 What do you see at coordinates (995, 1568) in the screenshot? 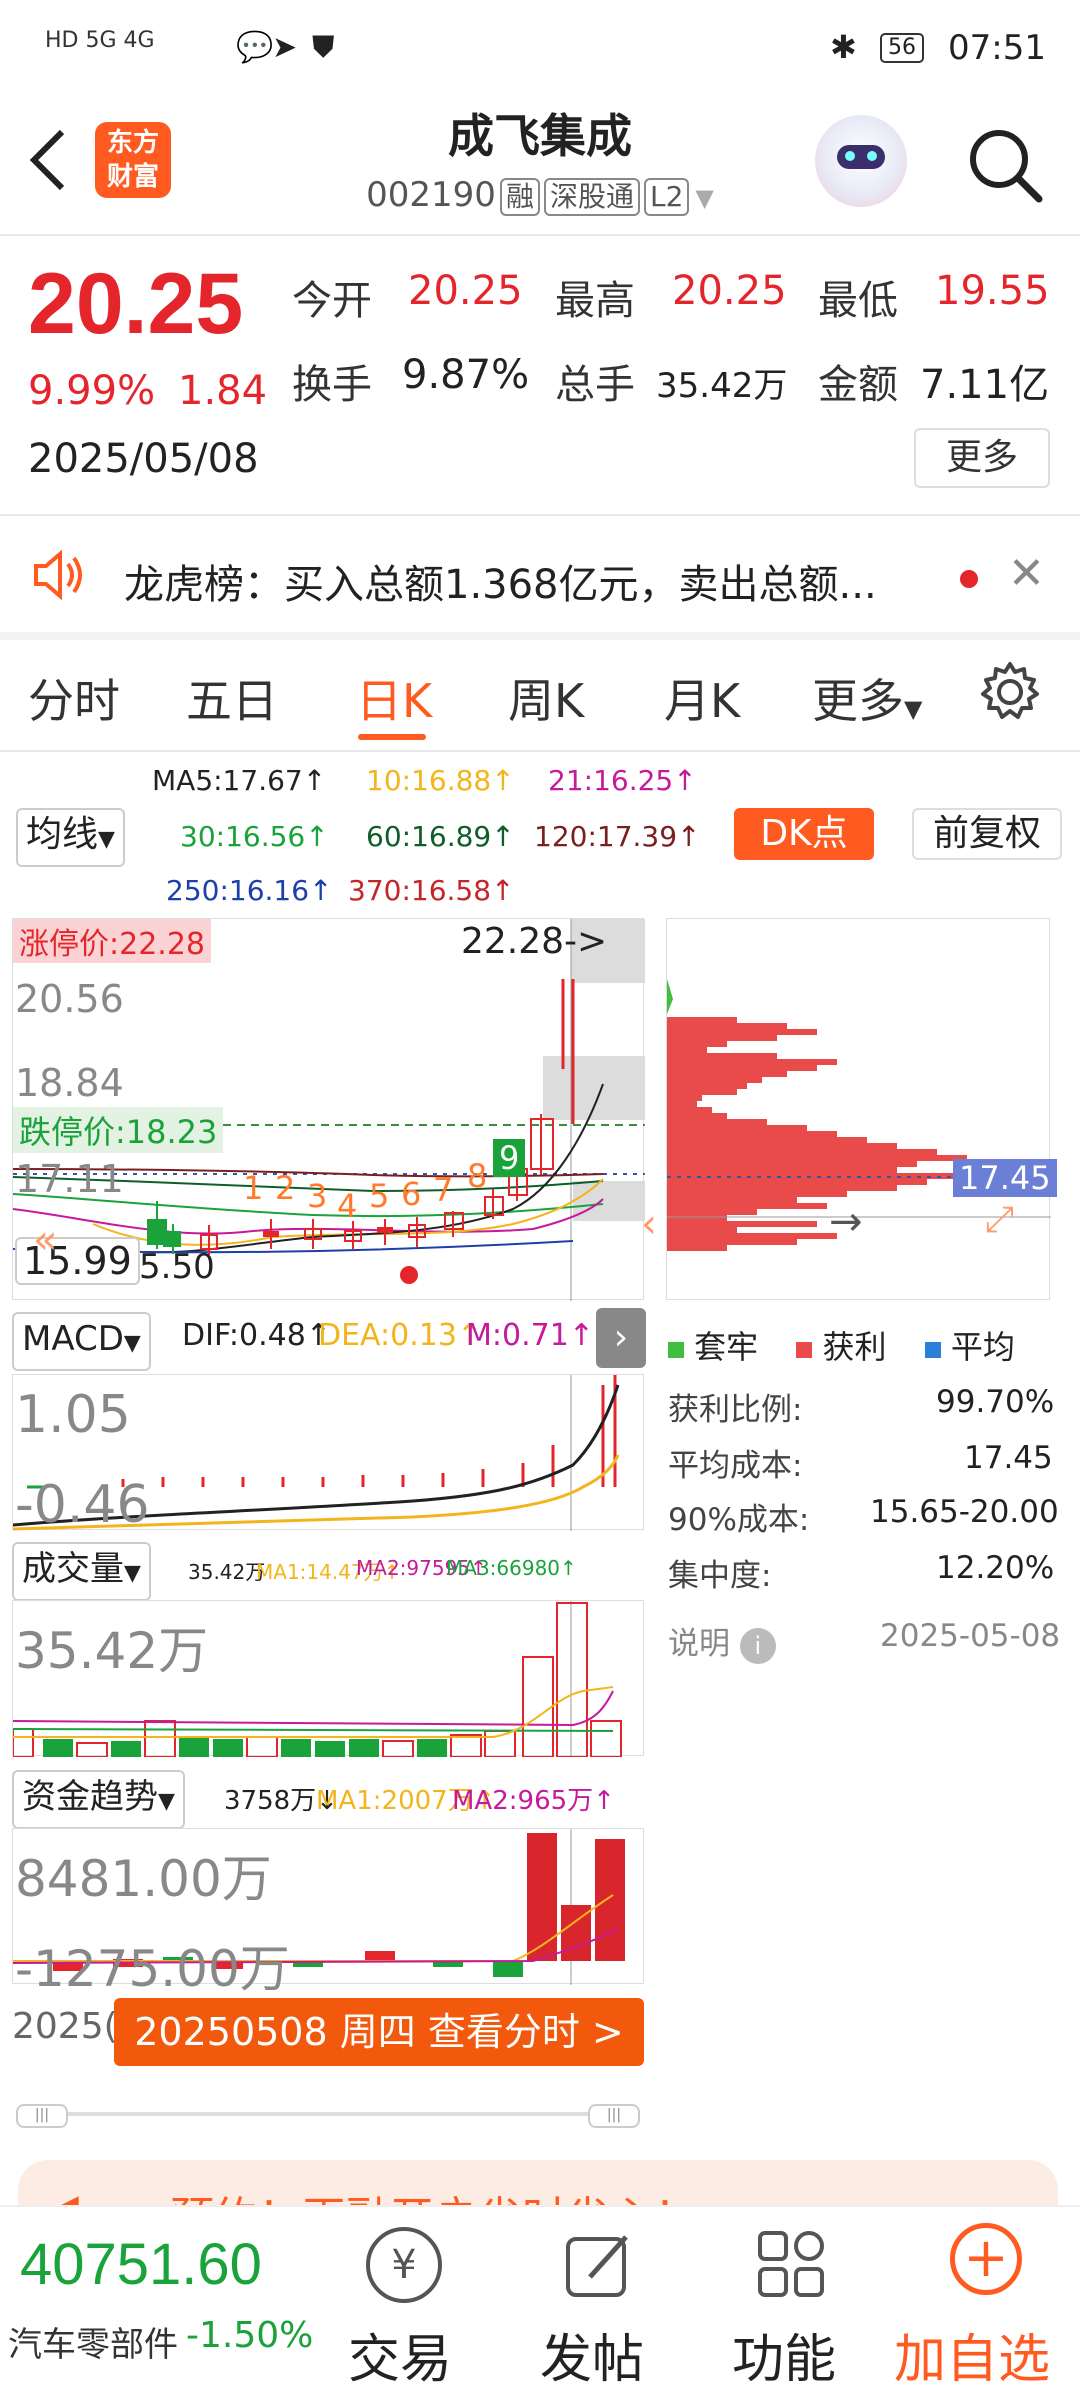
I see `chip-stat-value: 12.20%` at bounding box center [995, 1568].